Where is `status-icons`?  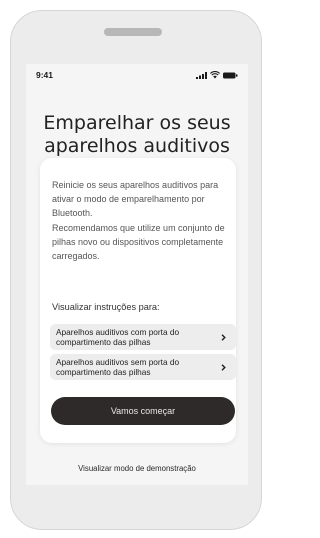
status-icons is located at coordinates (217, 75).